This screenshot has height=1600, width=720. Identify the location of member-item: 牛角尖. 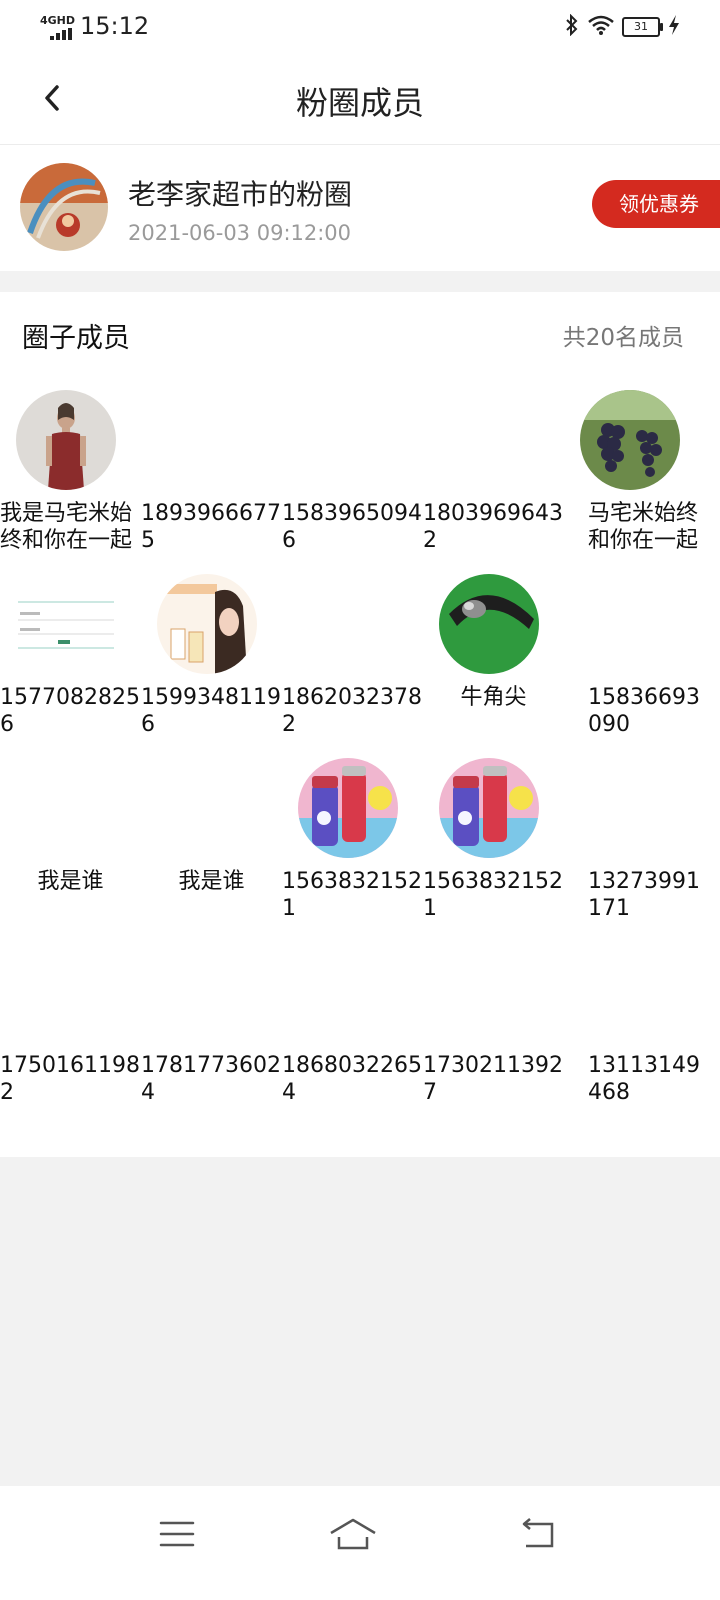
(493, 648).